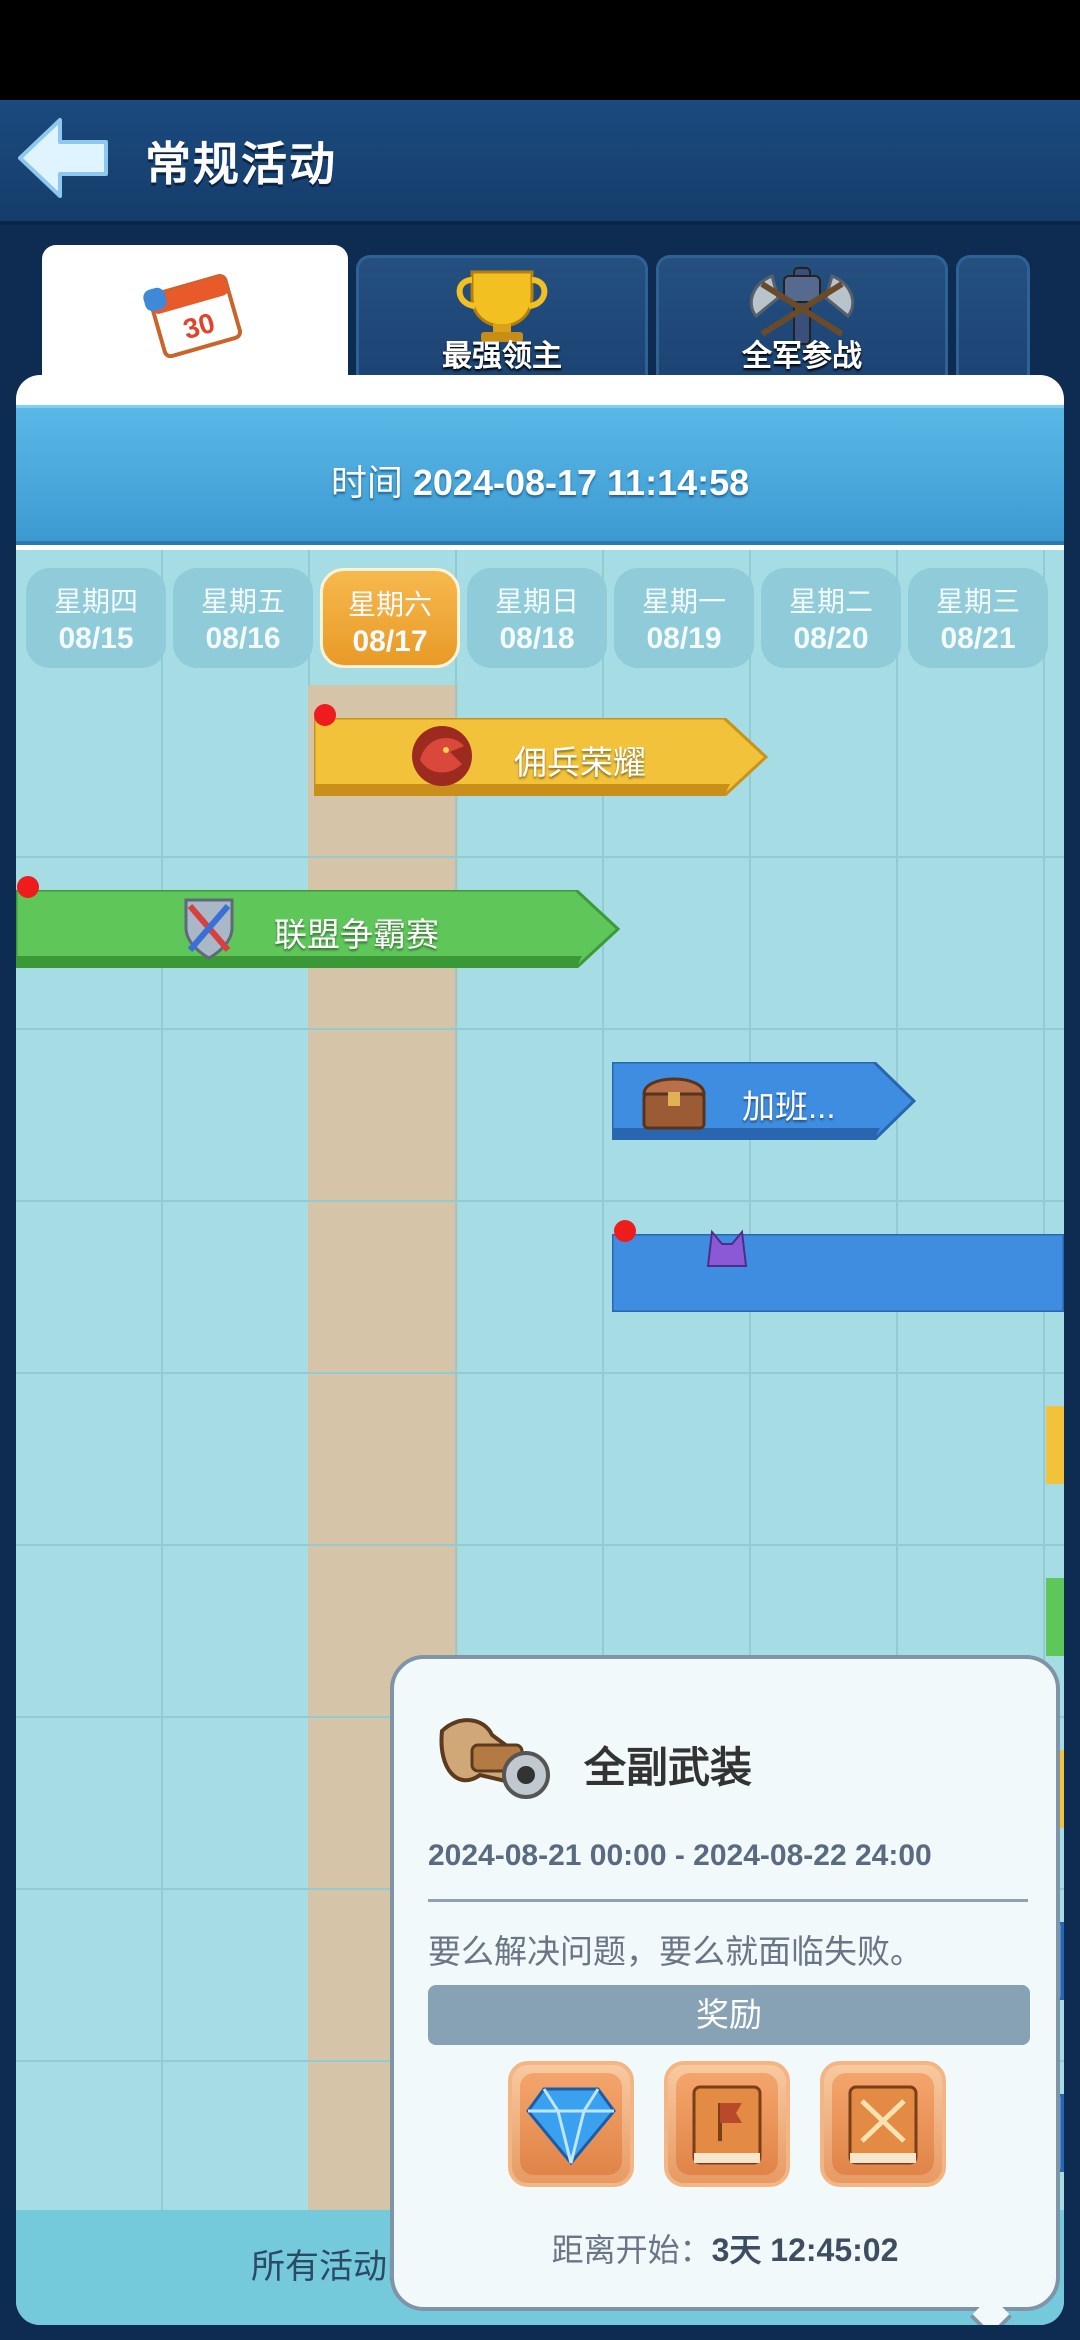 The image size is (1080, 2340). What do you see at coordinates (96, 618) in the screenshot?
I see `day-pill: 星期四 08/15` at bounding box center [96, 618].